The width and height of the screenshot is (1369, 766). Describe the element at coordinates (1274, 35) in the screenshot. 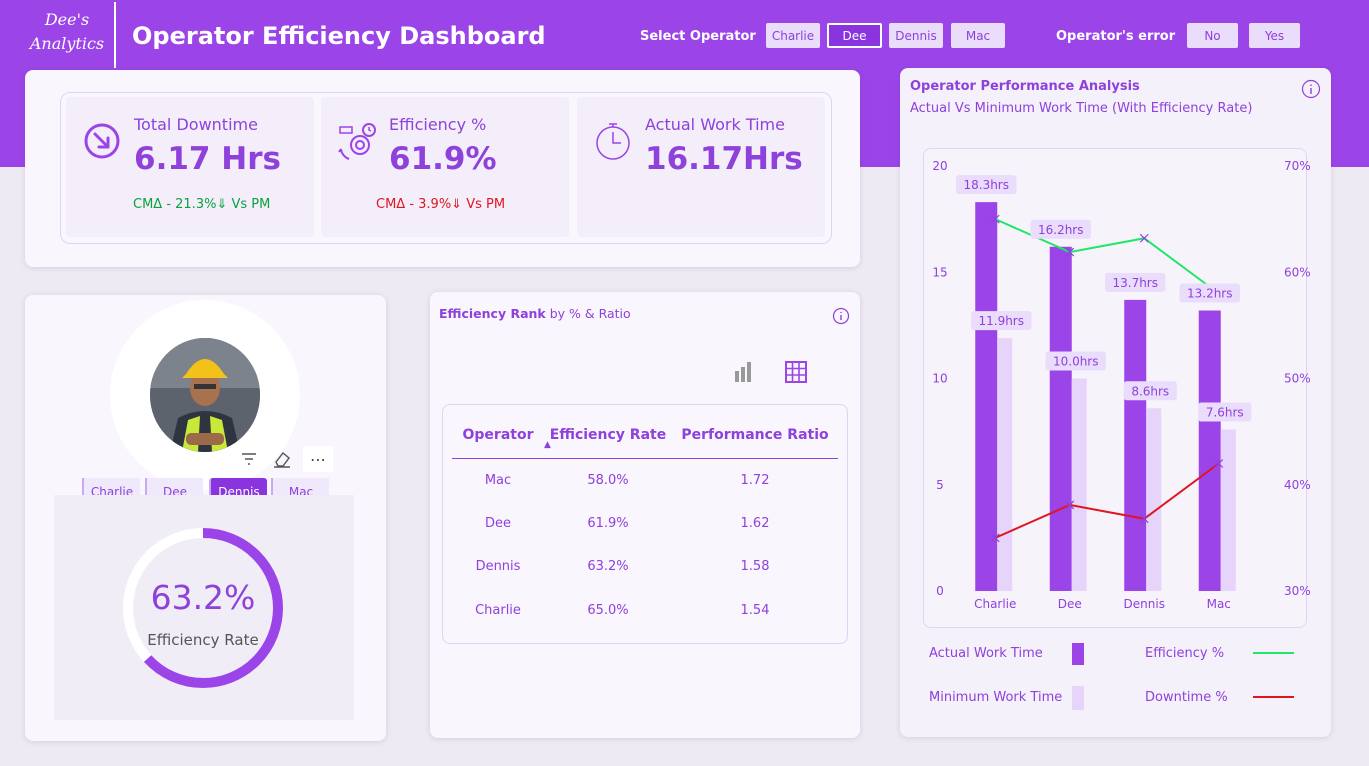

I see `error-option-yes: Yes` at that location.